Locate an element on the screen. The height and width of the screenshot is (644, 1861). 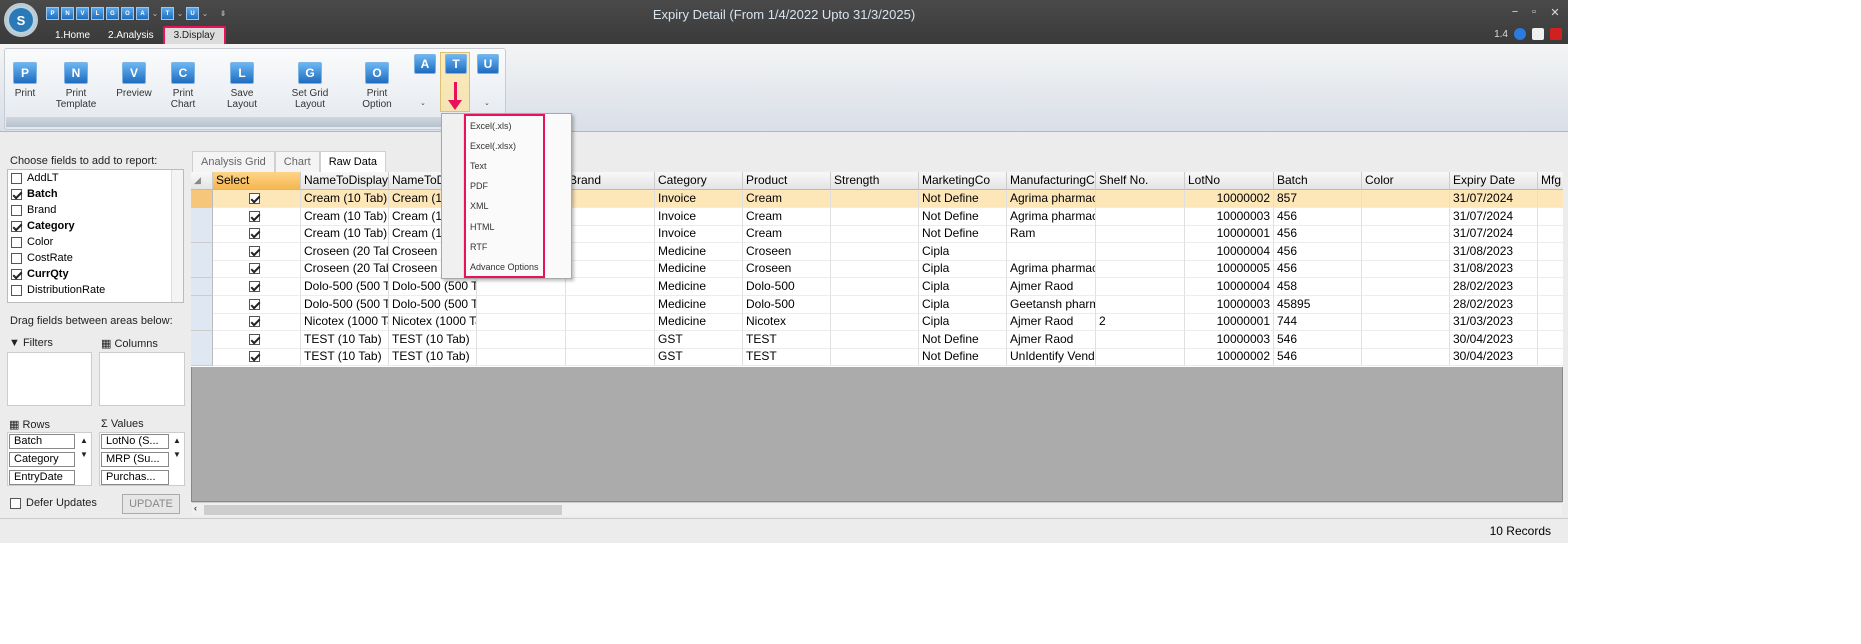
export-t-button: T is located at coordinates (456, 66).